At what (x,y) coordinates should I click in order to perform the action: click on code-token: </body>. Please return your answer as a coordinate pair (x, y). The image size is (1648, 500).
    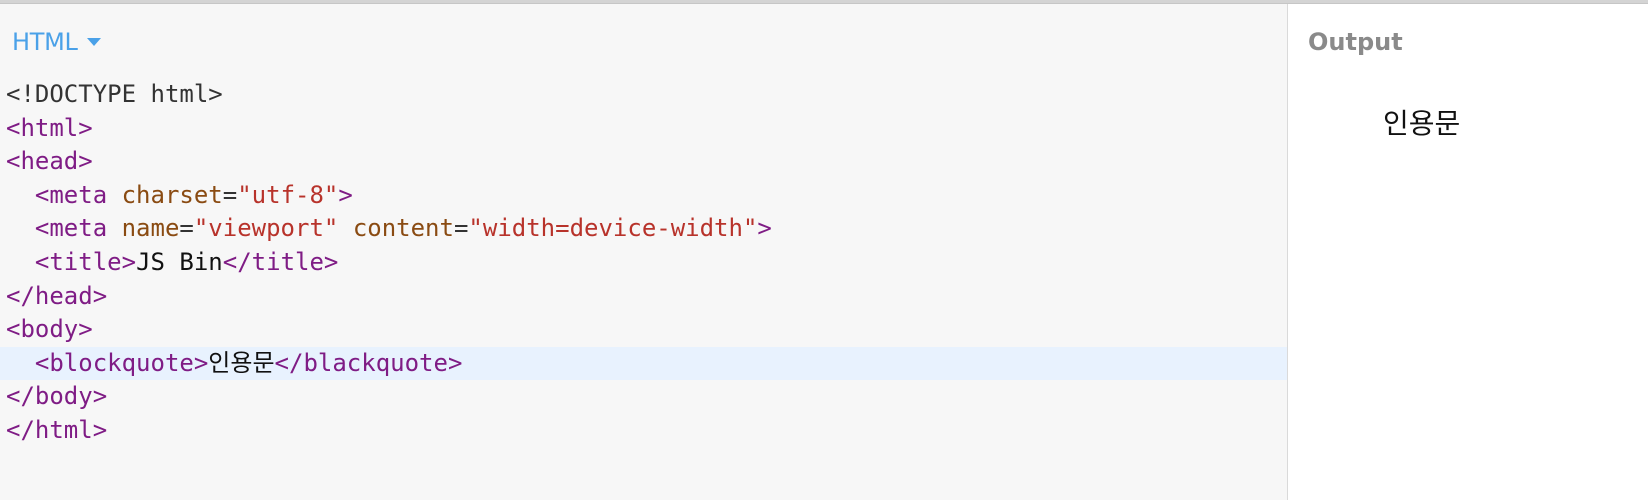
    Looking at the image, I should click on (57, 396).